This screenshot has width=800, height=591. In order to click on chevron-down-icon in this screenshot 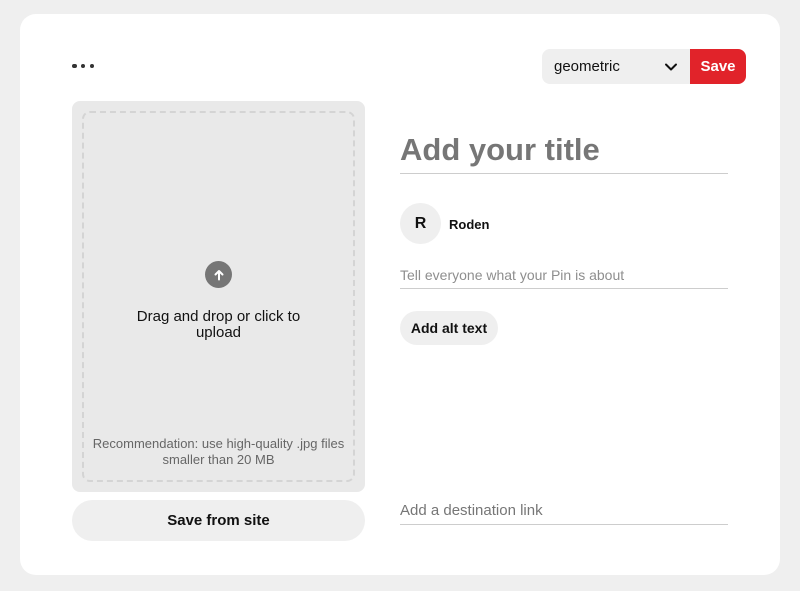, I will do `click(671, 66)`.